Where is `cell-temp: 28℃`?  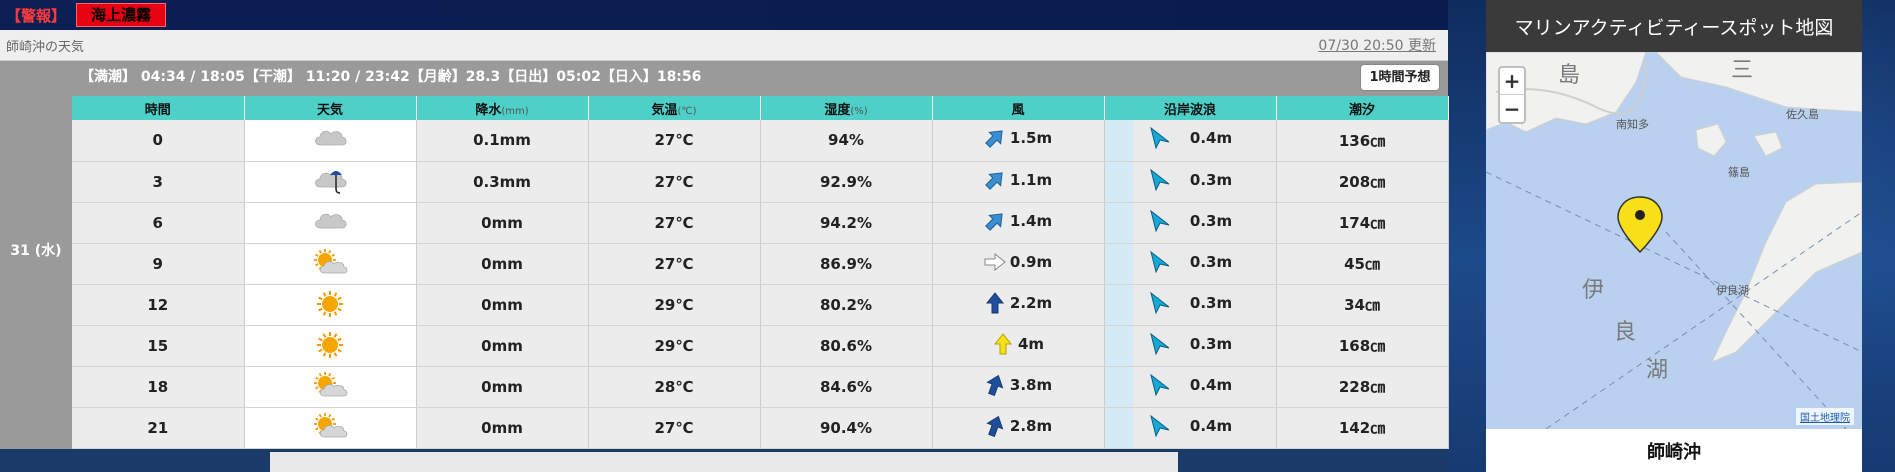 cell-temp: 28℃ is located at coordinates (674, 387).